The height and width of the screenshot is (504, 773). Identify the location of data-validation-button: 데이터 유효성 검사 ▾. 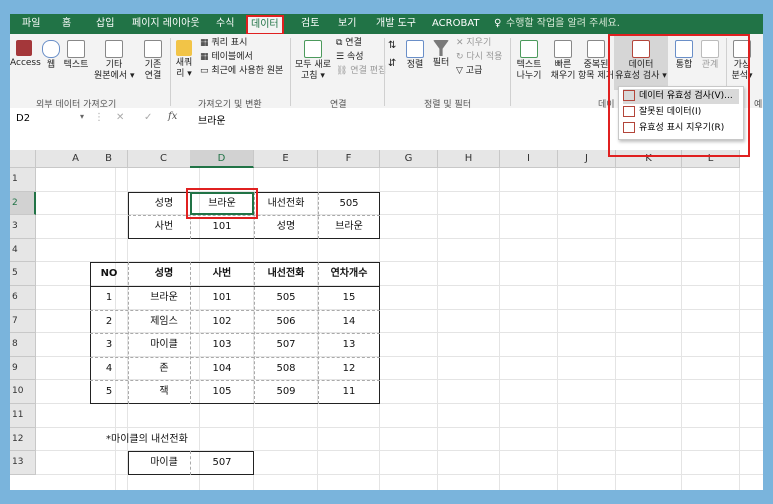
(641, 63).